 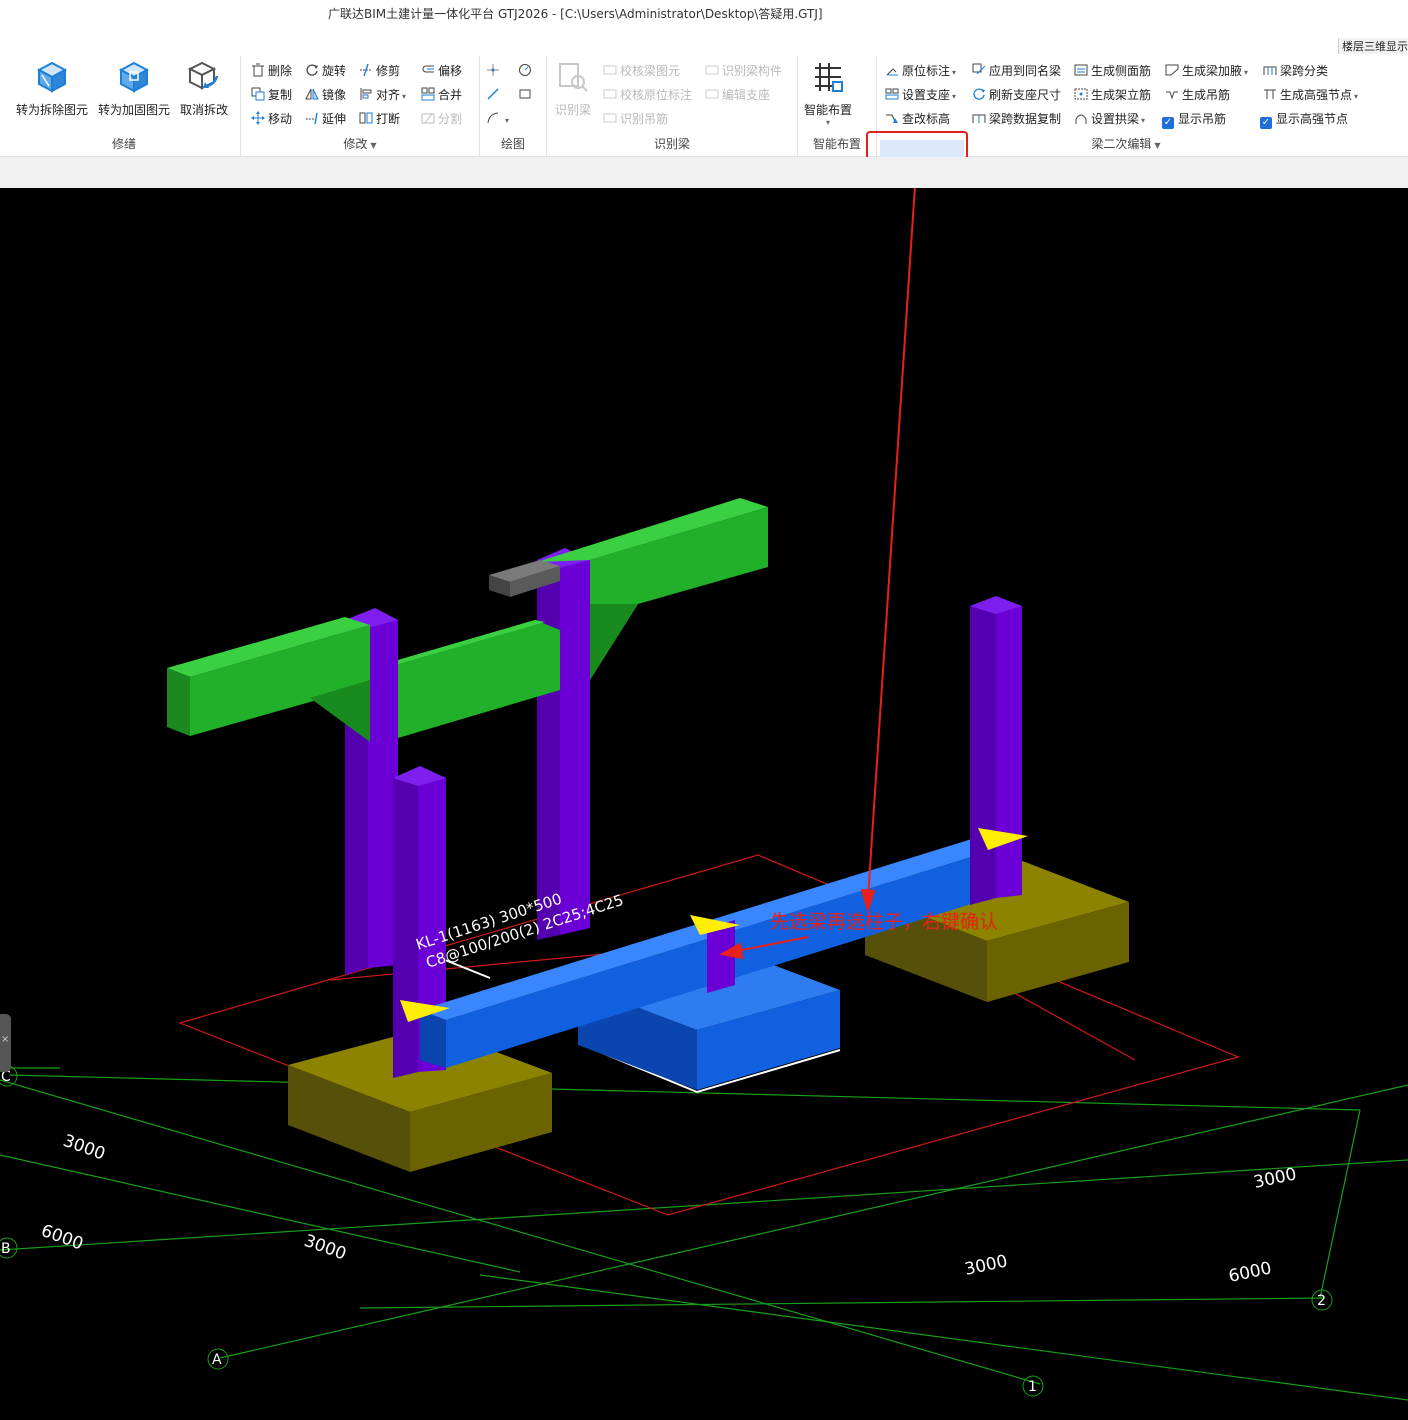 What do you see at coordinates (573, 110) in the screenshot?
I see `recognize-beam-label: 识别梁` at bounding box center [573, 110].